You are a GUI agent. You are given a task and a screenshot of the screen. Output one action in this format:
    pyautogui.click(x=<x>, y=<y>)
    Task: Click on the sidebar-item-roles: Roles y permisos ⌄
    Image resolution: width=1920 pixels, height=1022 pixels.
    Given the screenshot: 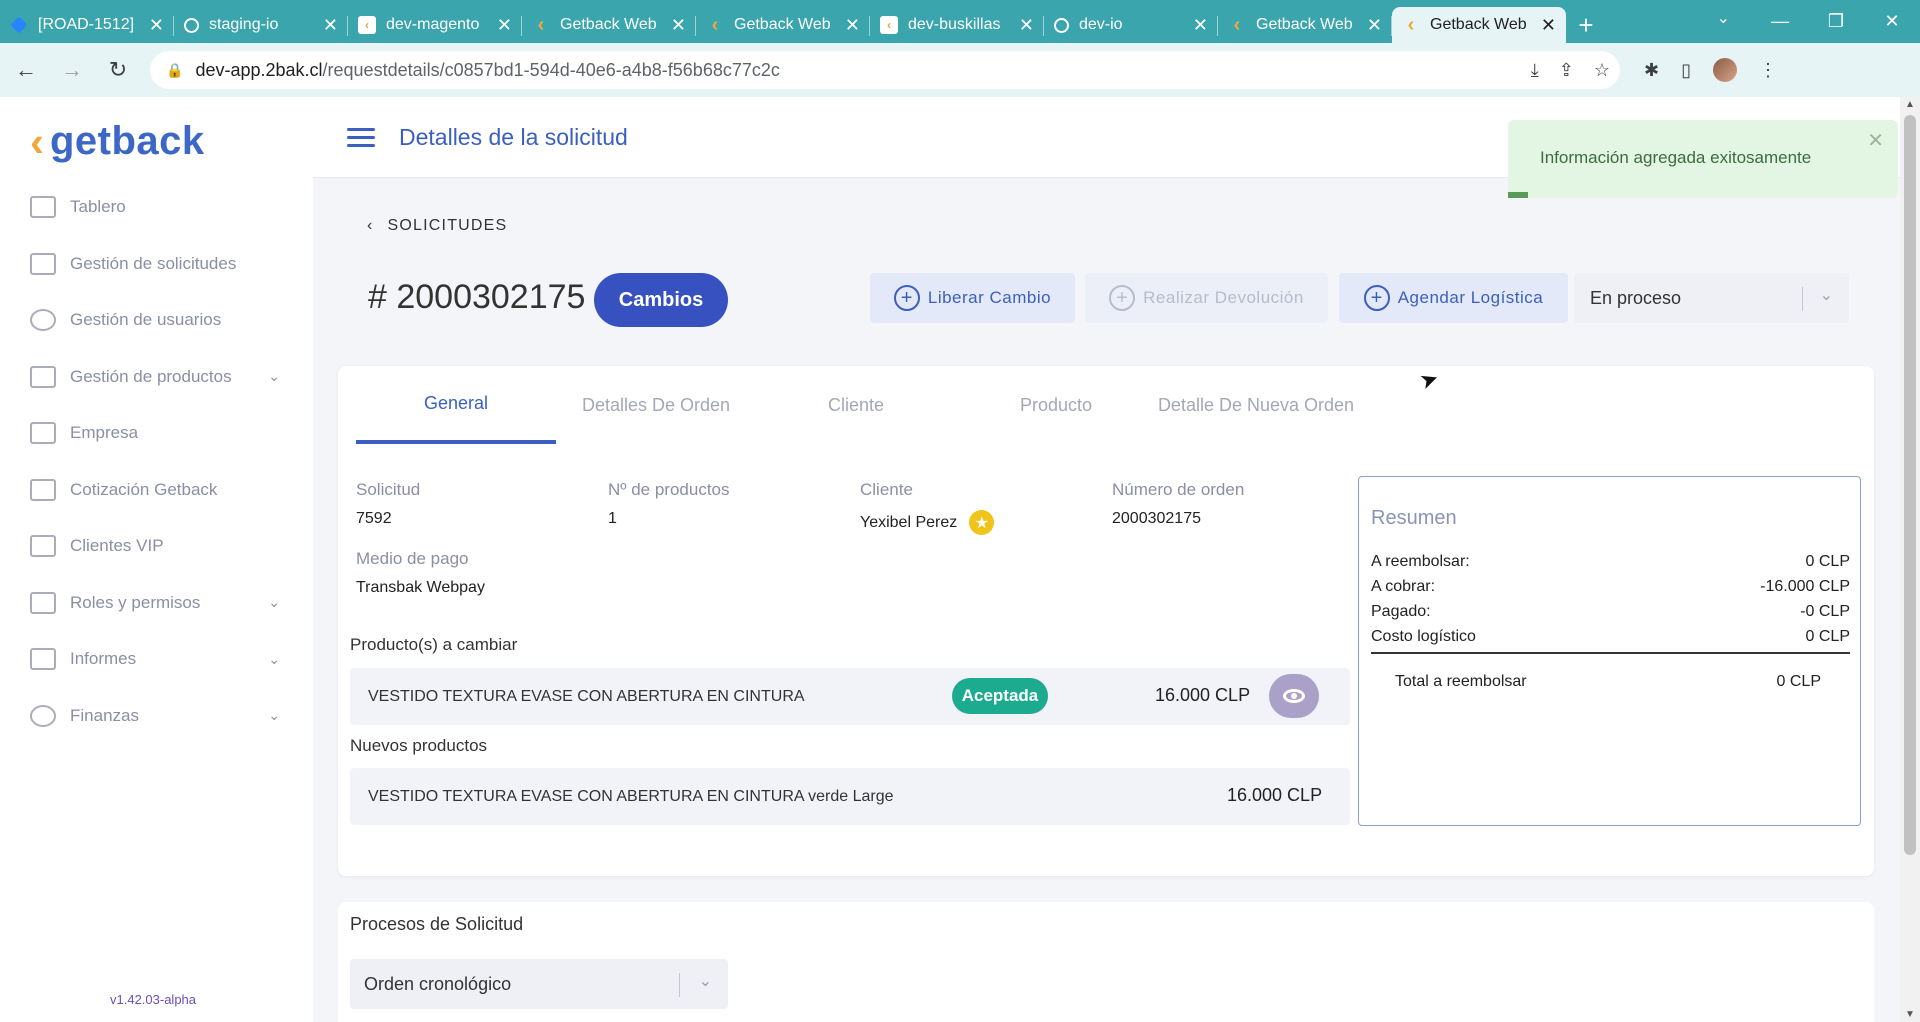 What is the action you would take?
    pyautogui.click(x=155, y=603)
    